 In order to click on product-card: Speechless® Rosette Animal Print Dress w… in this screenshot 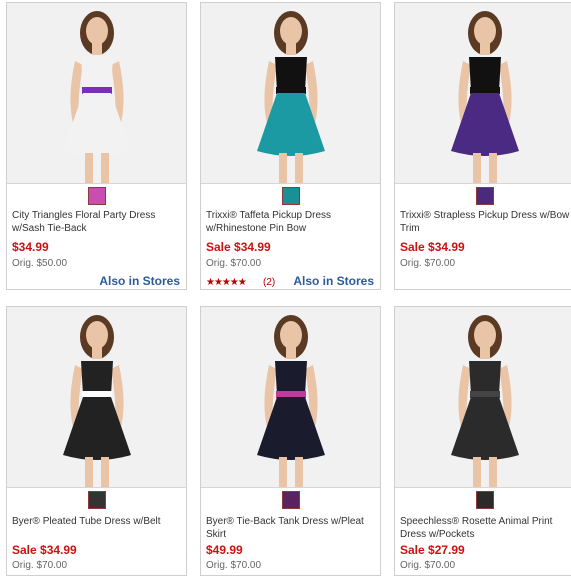, I will do `click(482, 441)`.